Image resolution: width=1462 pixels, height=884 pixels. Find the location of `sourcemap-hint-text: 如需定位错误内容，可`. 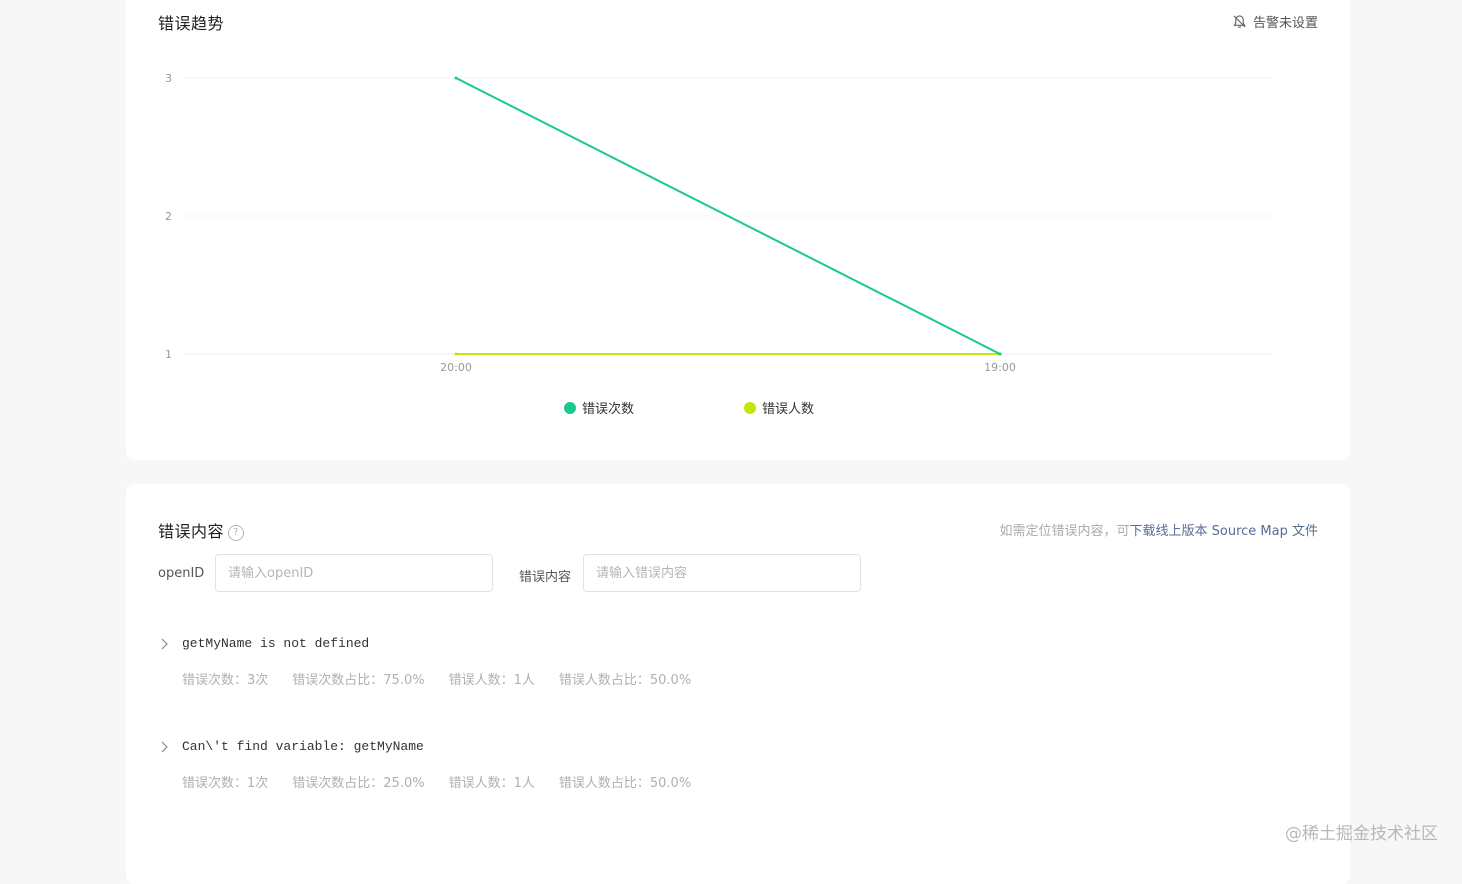

sourcemap-hint-text: 如需定位错误内容，可 is located at coordinates (1065, 531).